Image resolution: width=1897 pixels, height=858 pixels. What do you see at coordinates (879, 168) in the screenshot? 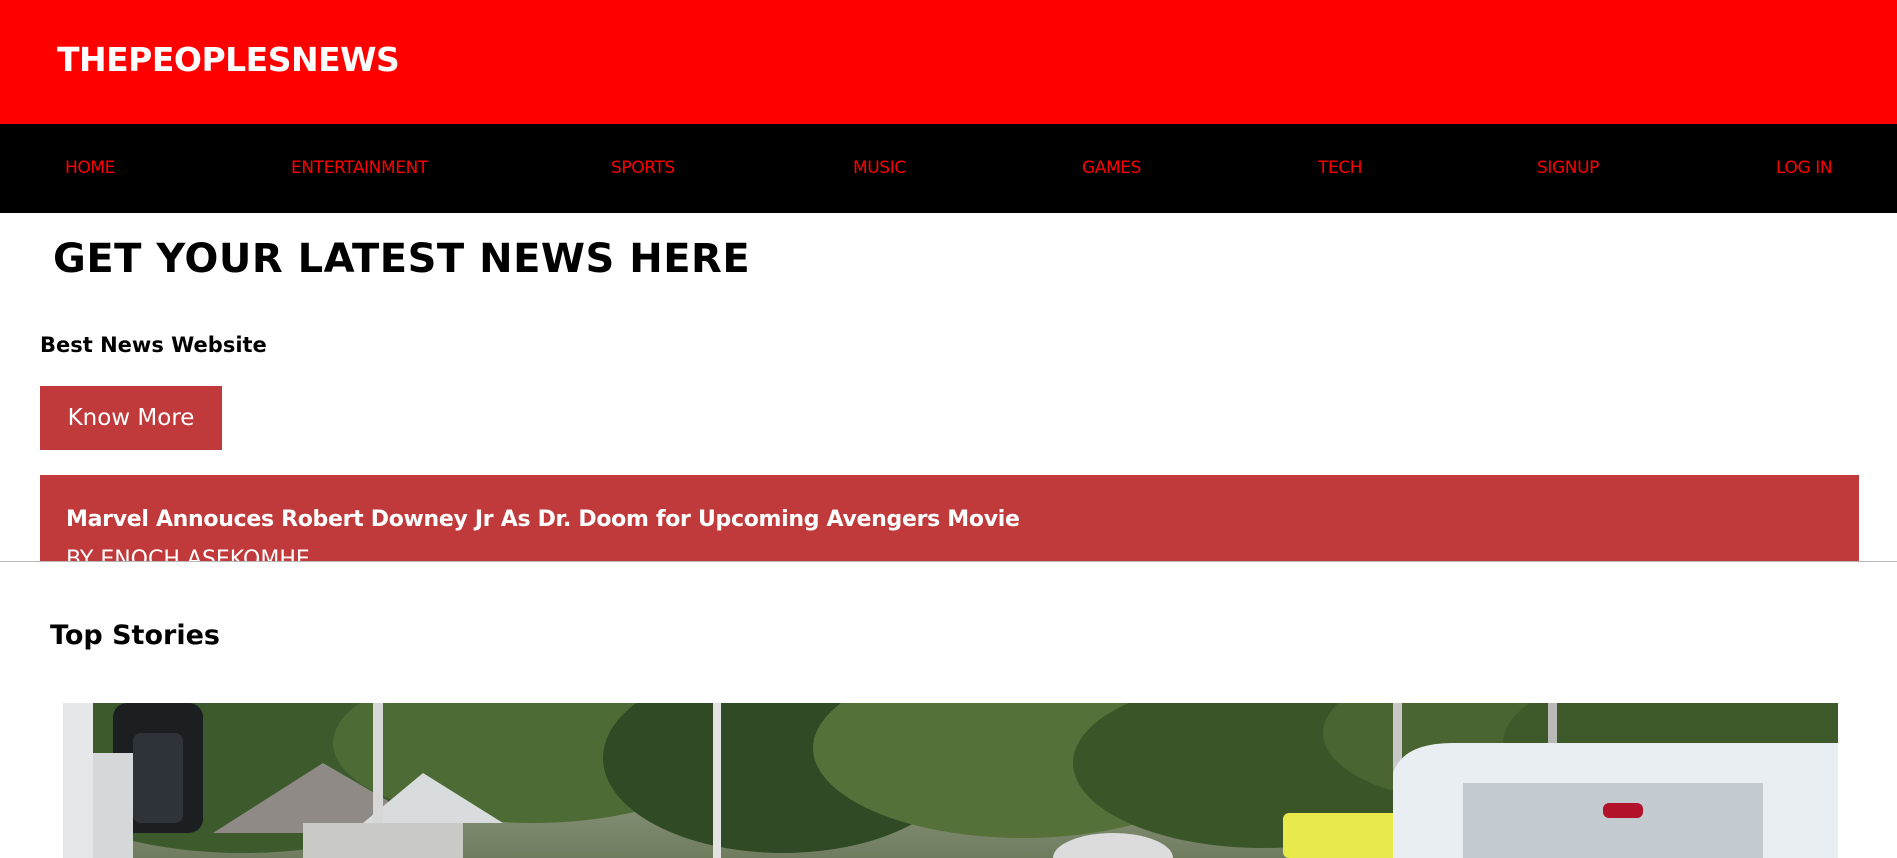
I see `nav-music: MUSIC` at bounding box center [879, 168].